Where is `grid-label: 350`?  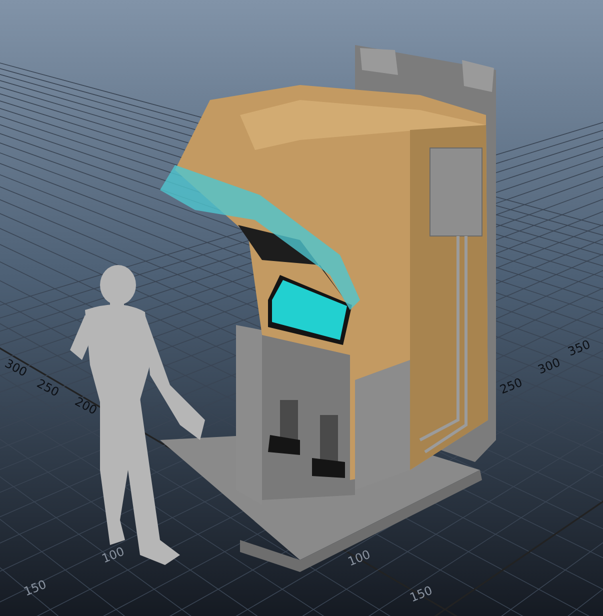 grid-label: 350 is located at coordinates (579, 348).